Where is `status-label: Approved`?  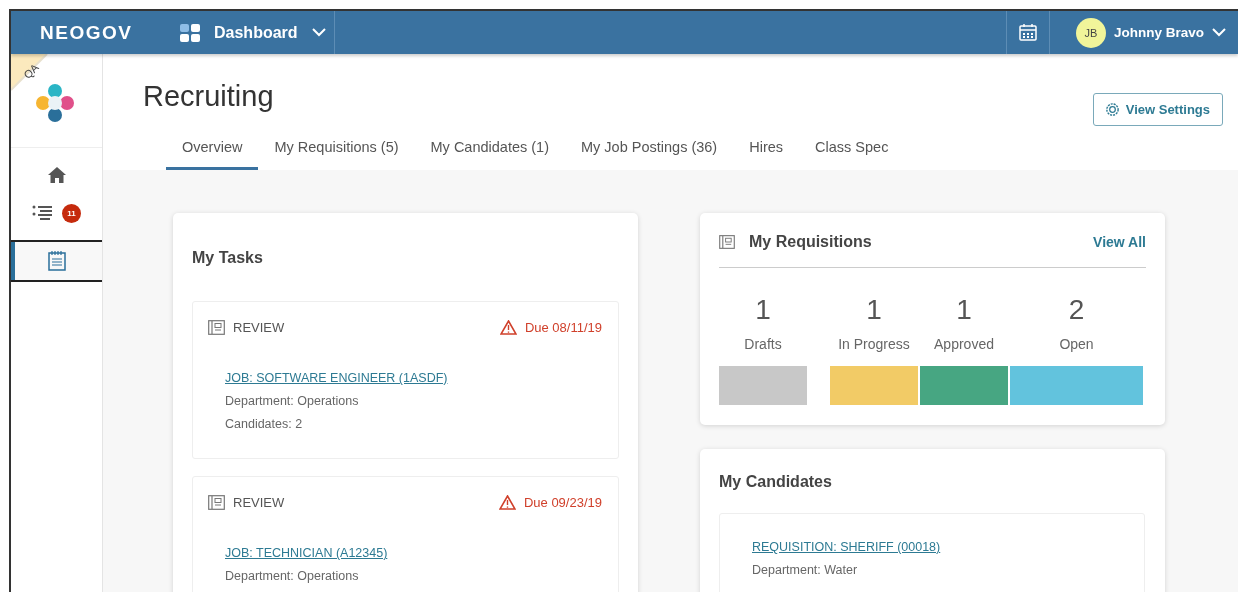
status-label: Approved is located at coordinates (964, 344).